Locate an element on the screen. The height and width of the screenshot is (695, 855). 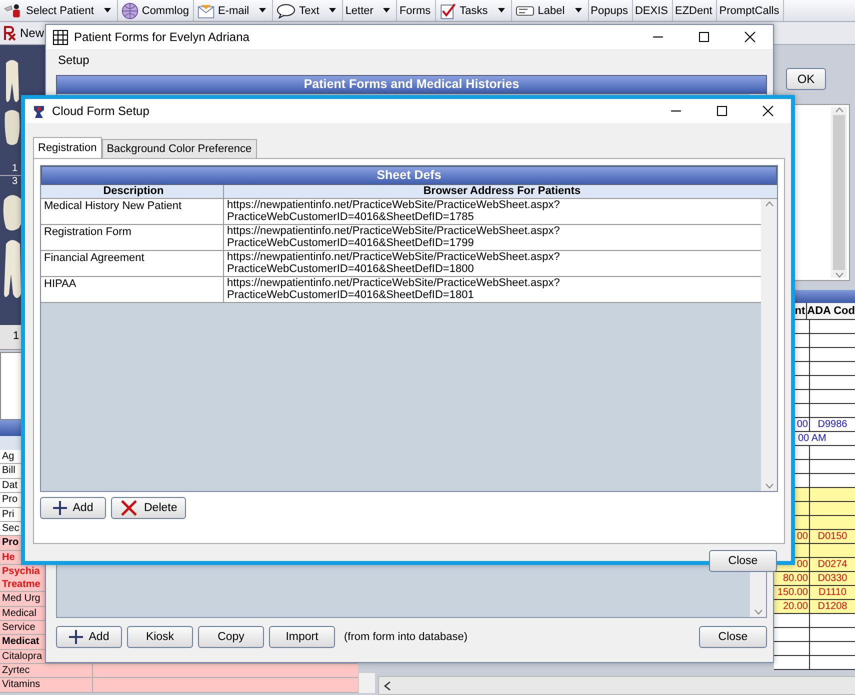
toolbar-button: Text is located at coordinates (298, 10).